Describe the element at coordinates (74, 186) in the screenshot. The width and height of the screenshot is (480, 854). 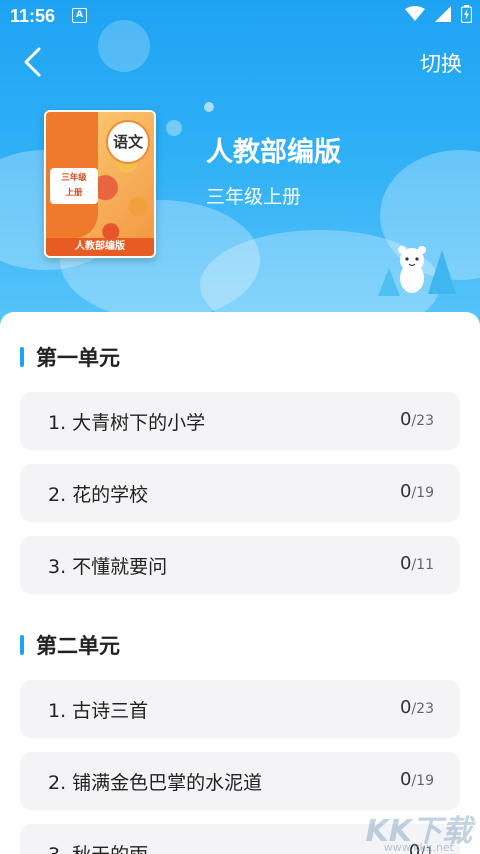
I see `book-grade-label: 三年级 上册` at that location.